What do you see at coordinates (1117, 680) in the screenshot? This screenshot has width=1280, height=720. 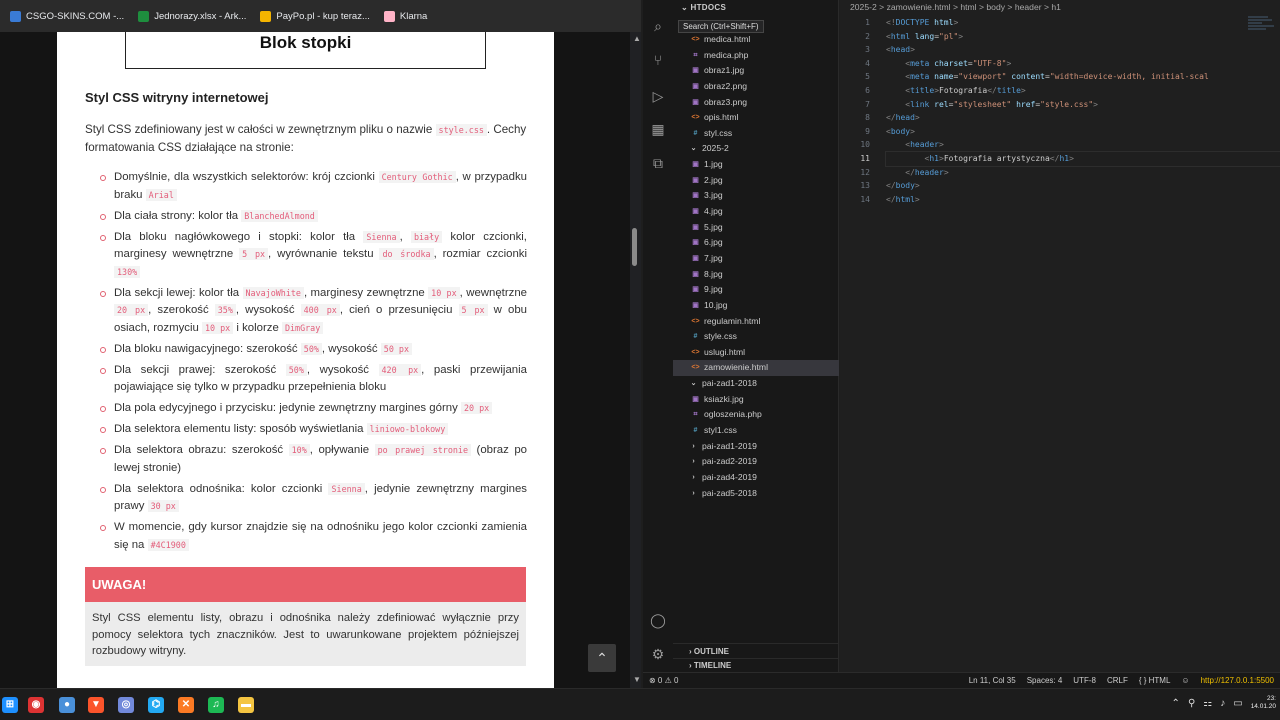 I see `line-ending: CRLF` at bounding box center [1117, 680].